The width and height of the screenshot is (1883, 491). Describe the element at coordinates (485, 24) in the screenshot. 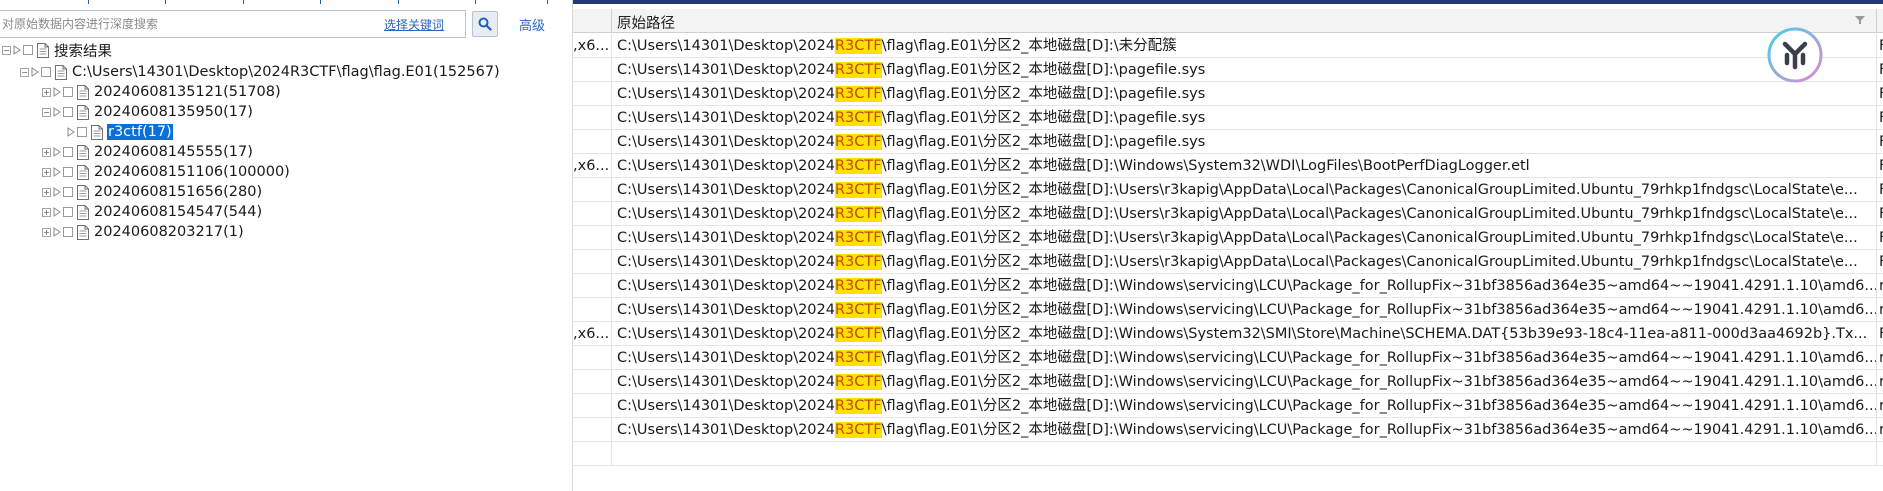

I see `search-button` at that location.